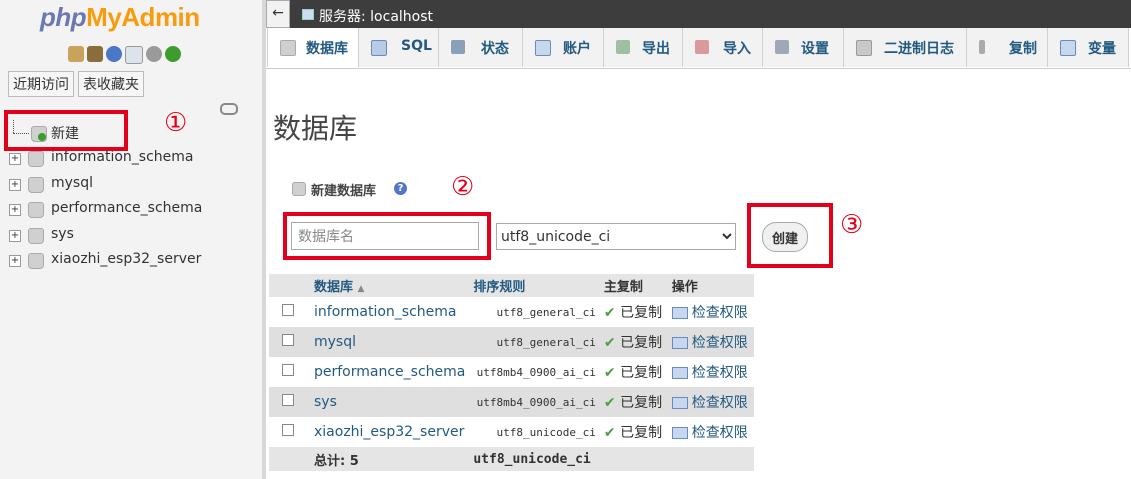 The height and width of the screenshot is (479, 1131). What do you see at coordinates (609, 313) in the screenshot?
I see `check-icon: ✔` at bounding box center [609, 313].